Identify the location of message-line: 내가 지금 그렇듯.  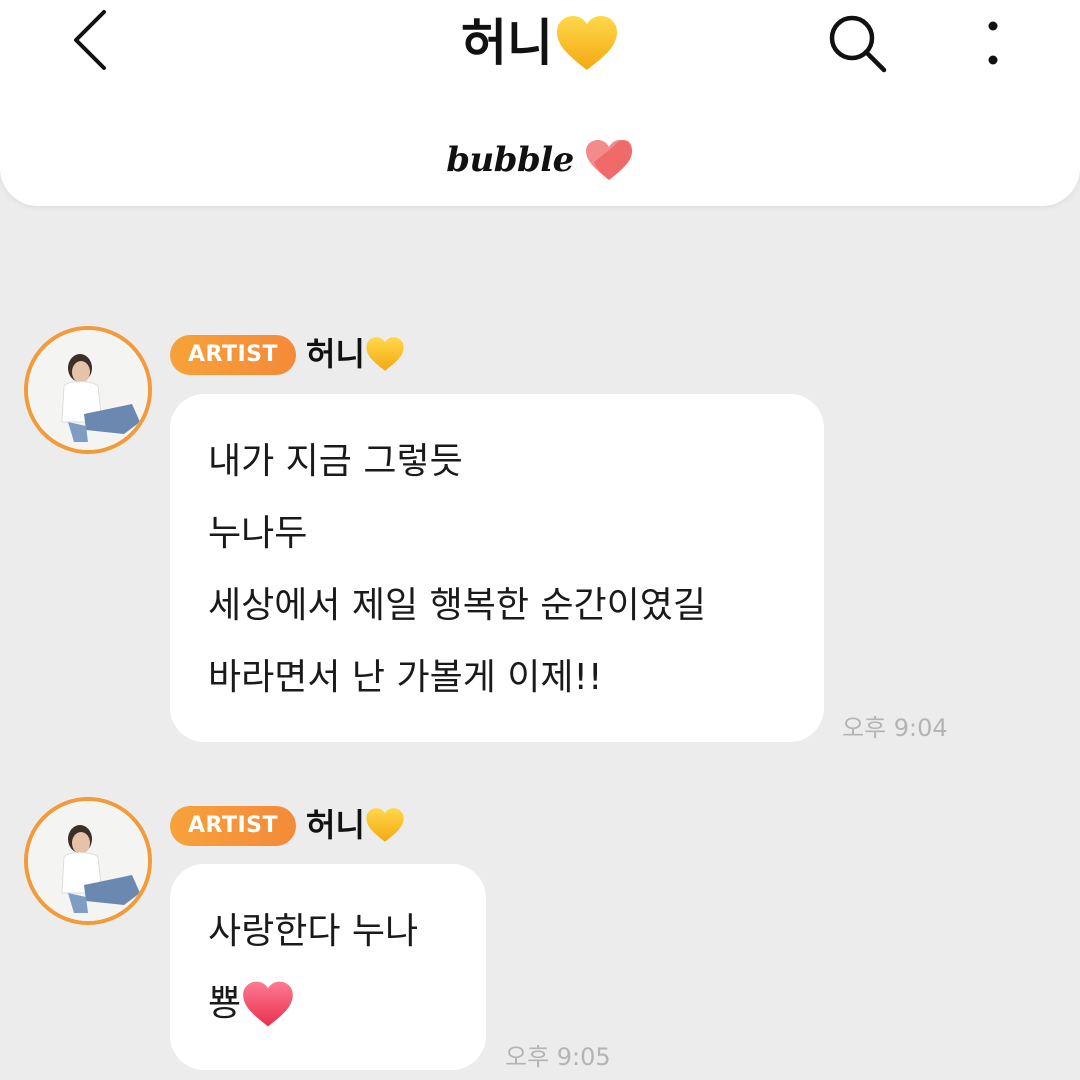
(335, 461).